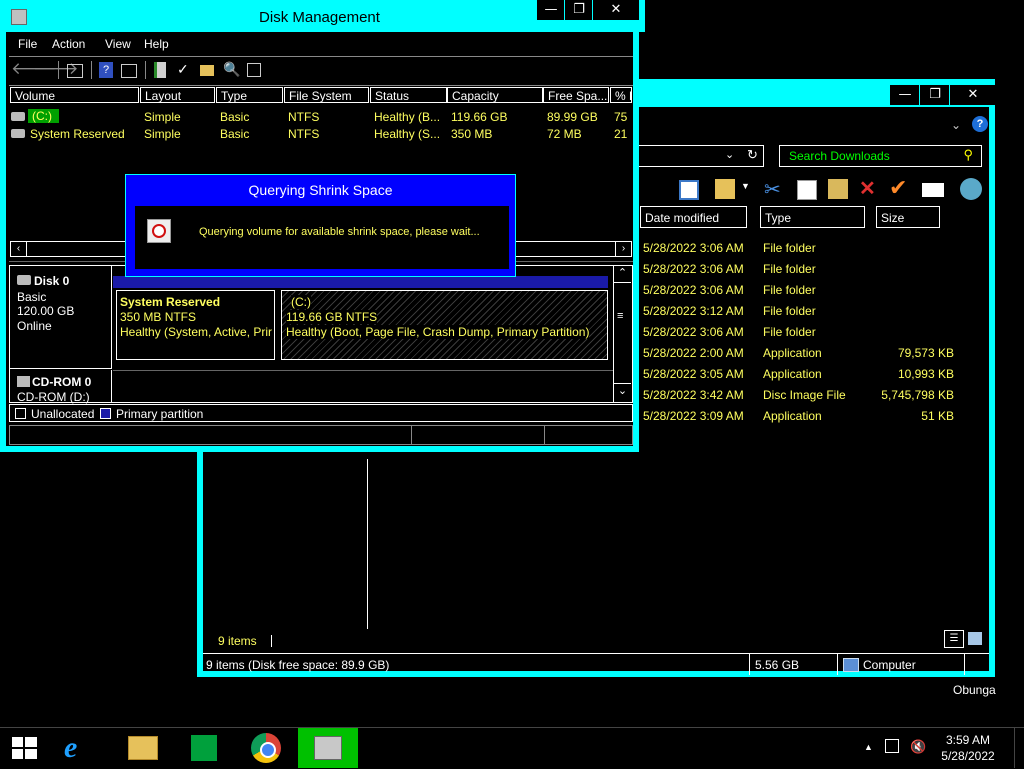 Image resolution: width=1024 pixels, height=769 pixels. Describe the element at coordinates (975, 638) in the screenshot. I see `large-icons-view-icon` at that location.